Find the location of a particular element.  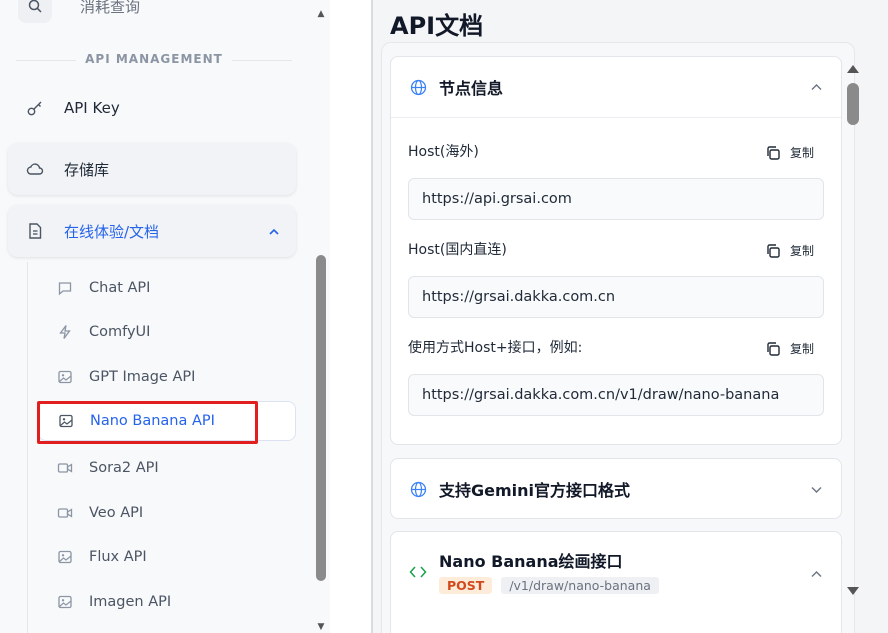

page-title: API文档 is located at coordinates (437, 26).